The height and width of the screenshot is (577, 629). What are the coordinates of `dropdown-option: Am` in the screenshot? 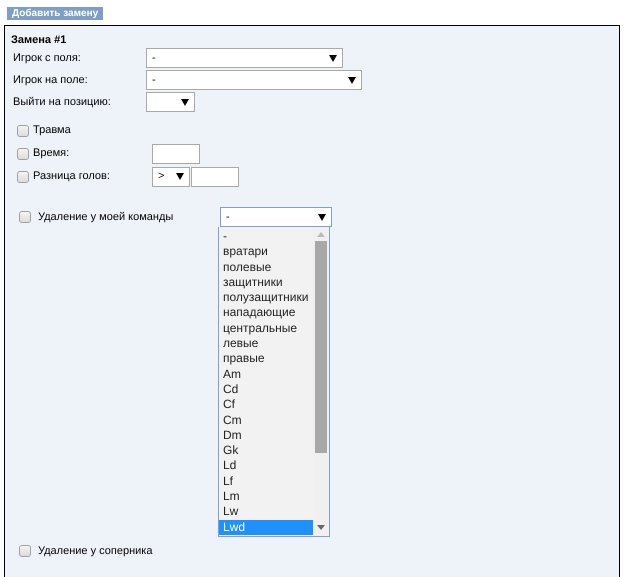 It's located at (266, 374).